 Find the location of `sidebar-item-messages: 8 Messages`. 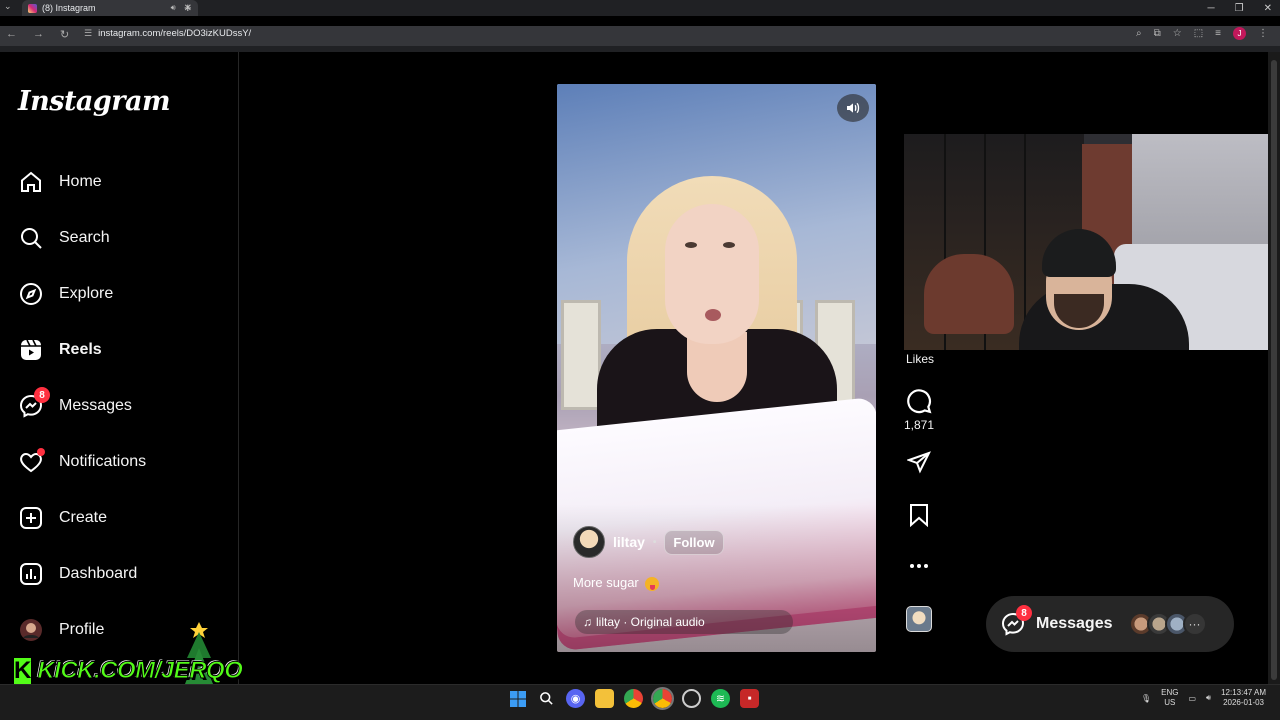

sidebar-item-messages: 8 Messages is located at coordinates (75, 404).